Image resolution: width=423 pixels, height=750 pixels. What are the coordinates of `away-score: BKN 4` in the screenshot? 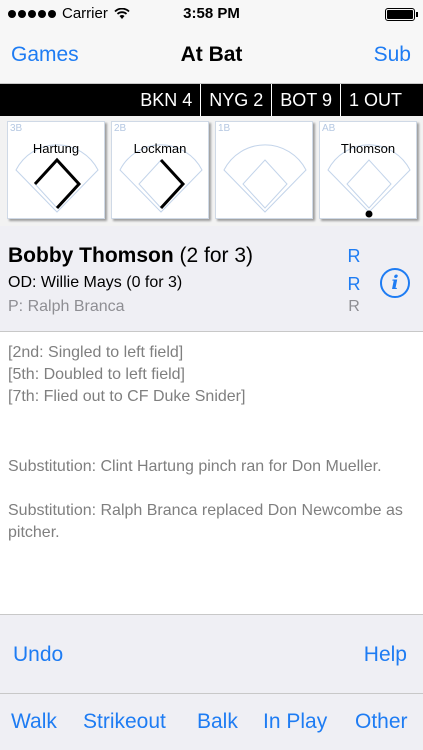 It's located at (166, 100).